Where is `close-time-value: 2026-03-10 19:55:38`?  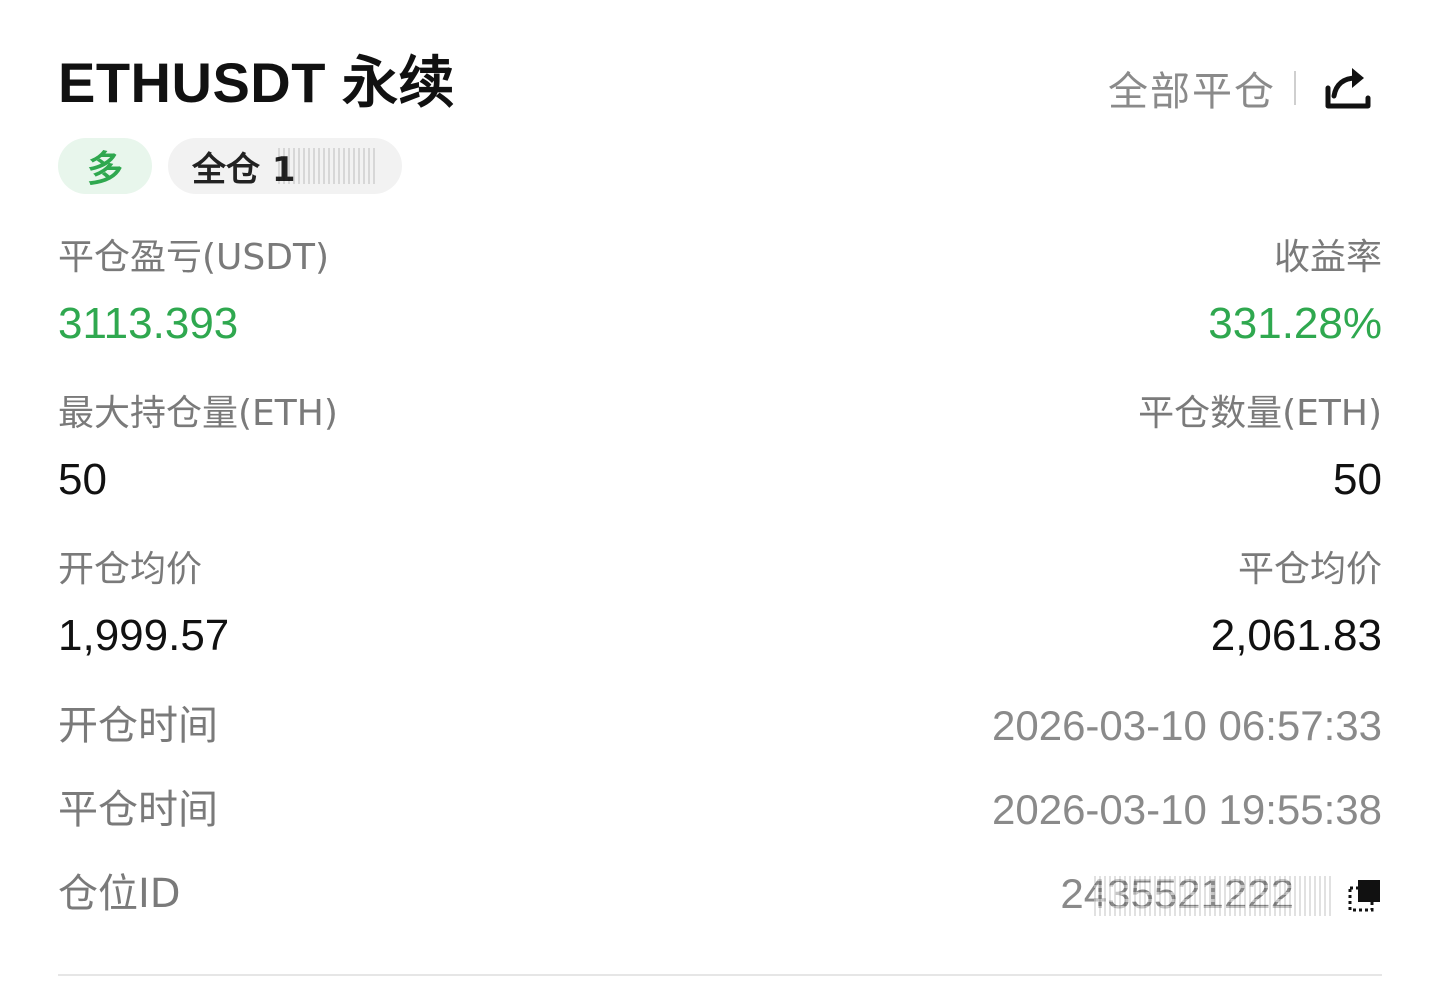 close-time-value: 2026-03-10 19:55:38 is located at coordinates (1187, 809).